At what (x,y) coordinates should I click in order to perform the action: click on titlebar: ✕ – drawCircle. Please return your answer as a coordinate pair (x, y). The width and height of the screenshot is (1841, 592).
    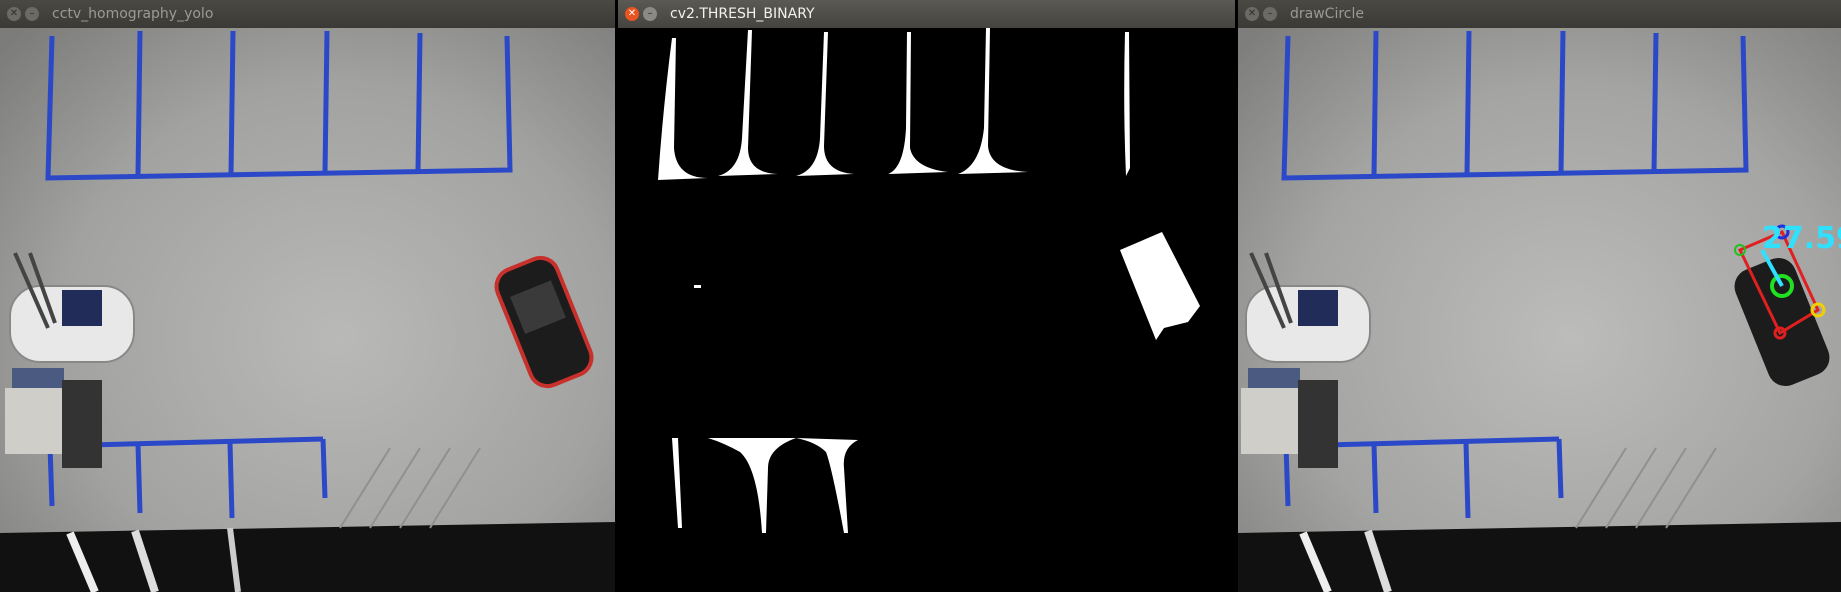
    Looking at the image, I should click on (1539, 14).